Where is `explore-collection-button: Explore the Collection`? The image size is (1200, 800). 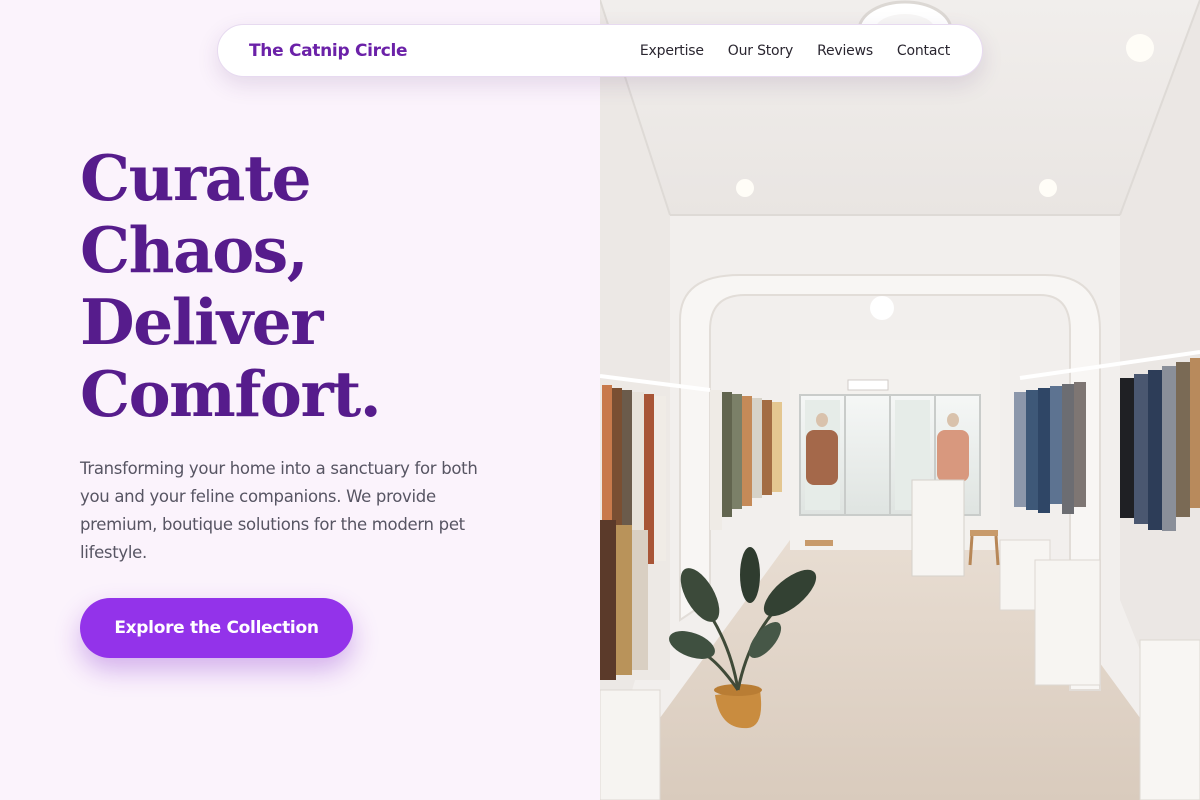 explore-collection-button: Explore the Collection is located at coordinates (216, 628).